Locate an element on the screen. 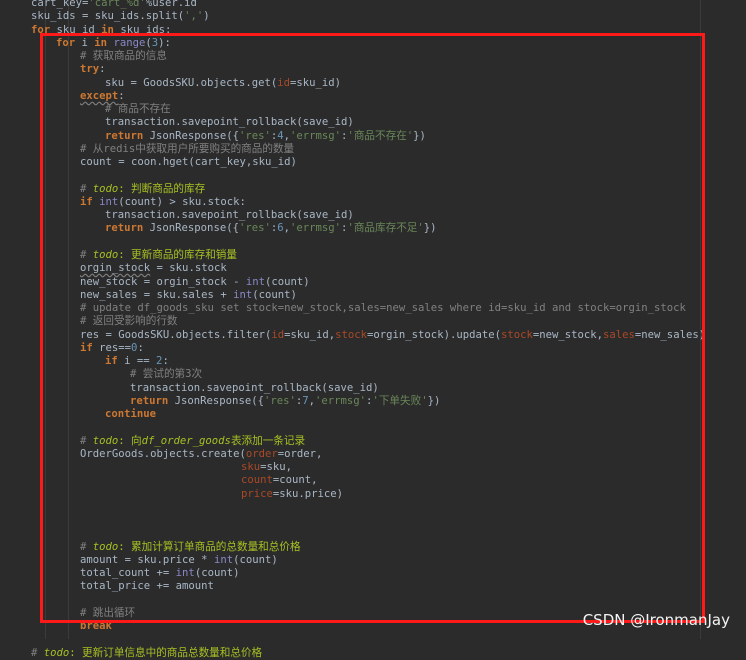  code-line: new_sales = sku.sales + int(count) is located at coordinates (188, 295).